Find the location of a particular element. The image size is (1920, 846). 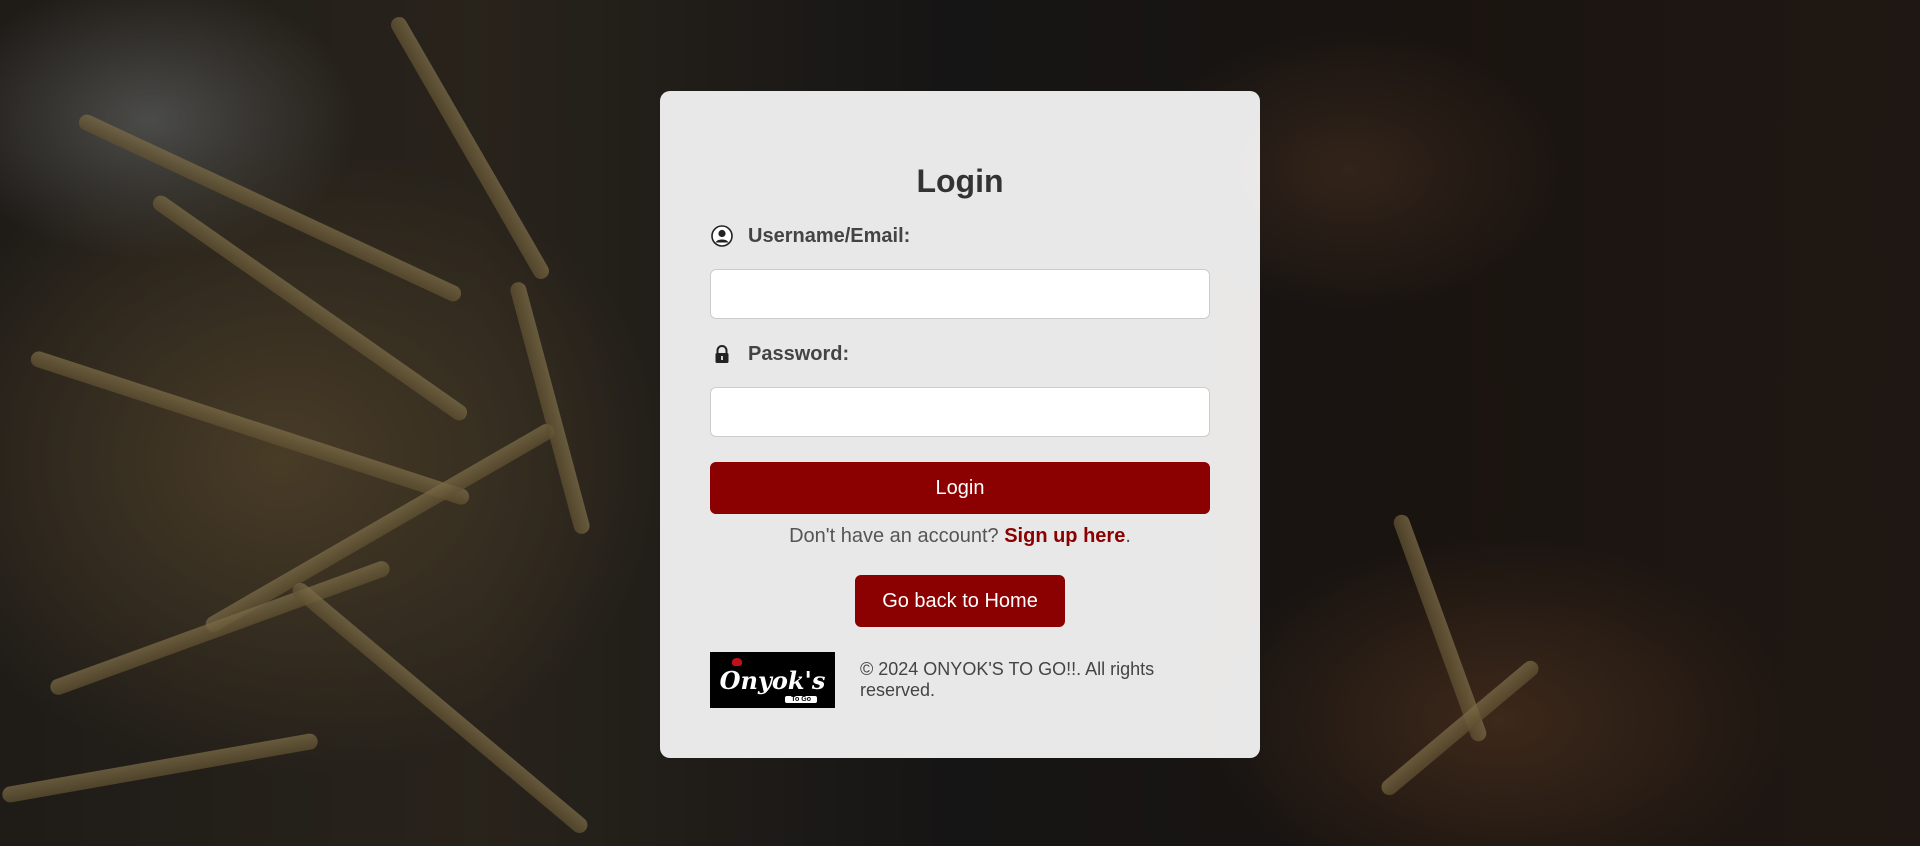

password-label-text: Password: is located at coordinates (799, 353).